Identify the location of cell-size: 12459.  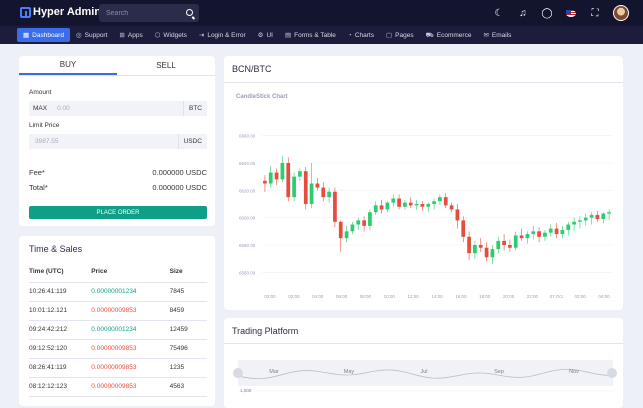
(188, 330).